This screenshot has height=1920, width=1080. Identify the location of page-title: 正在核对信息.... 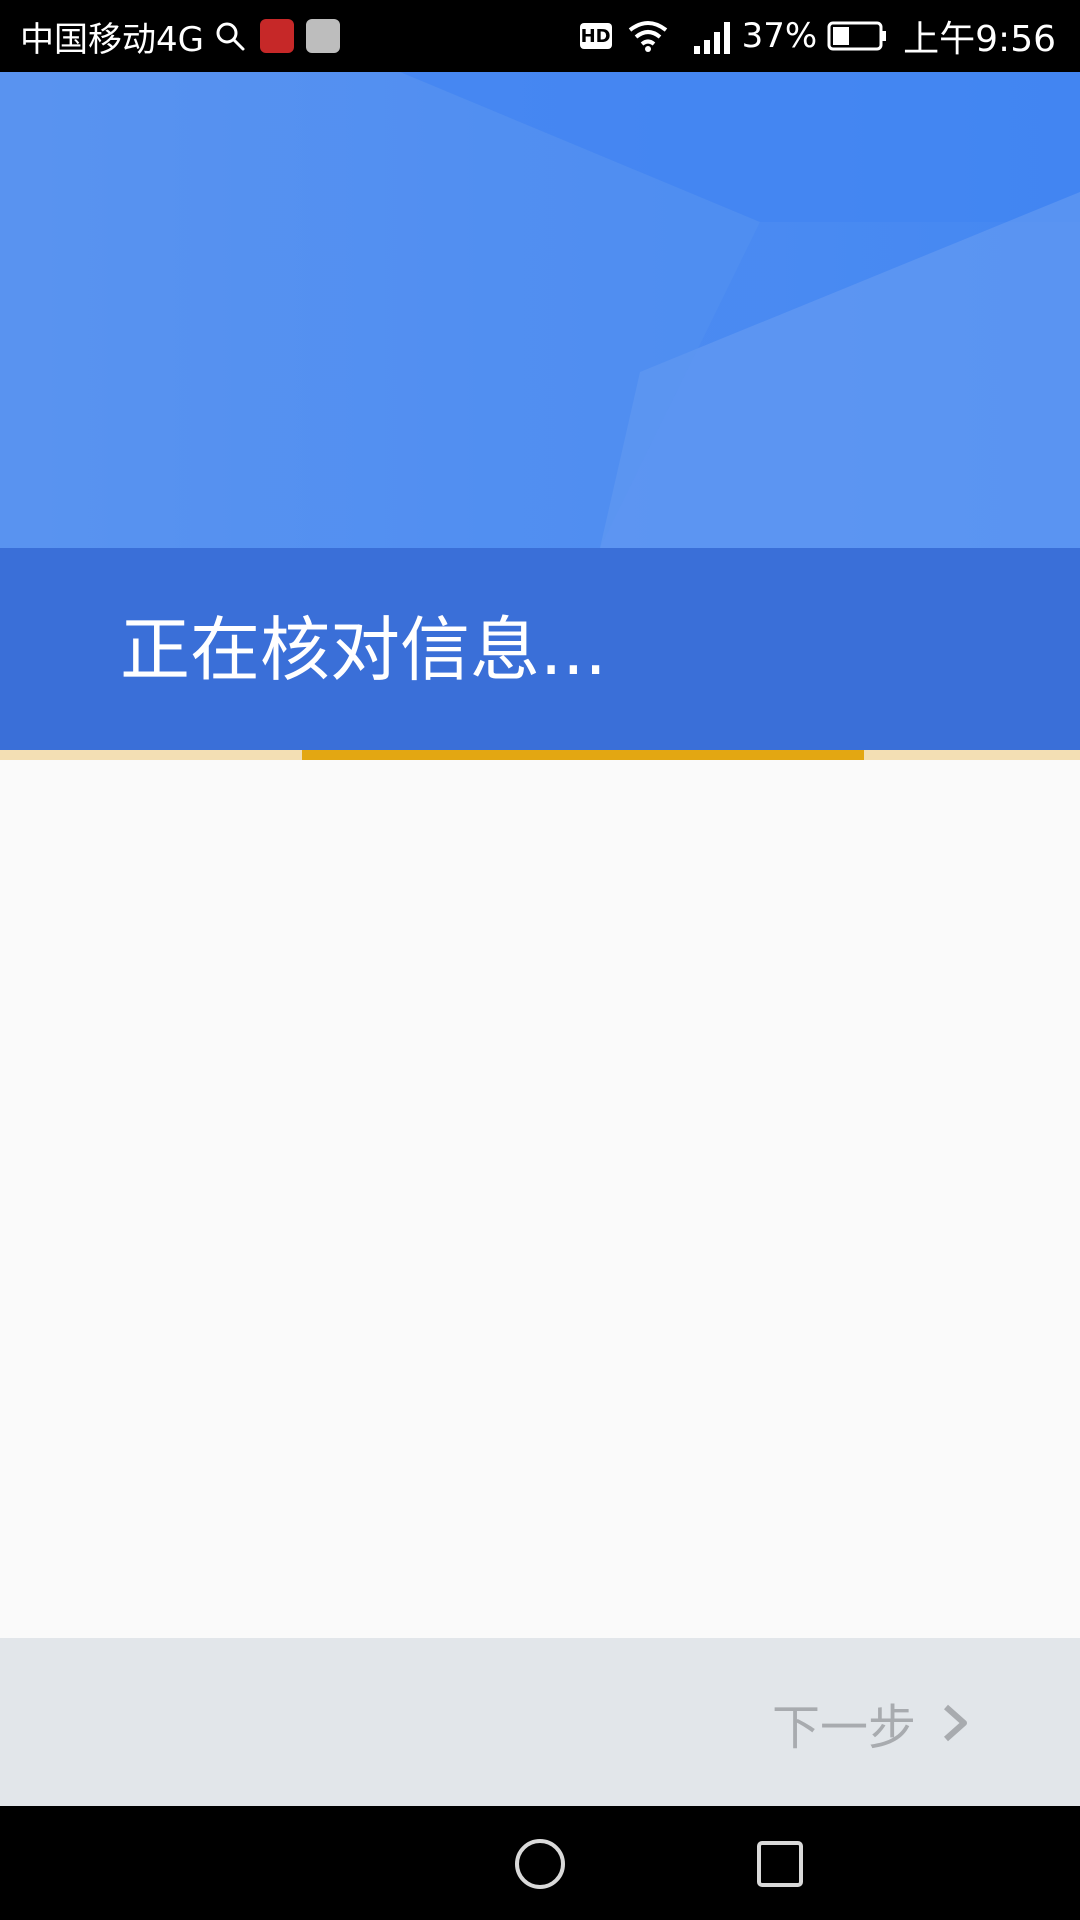
(363, 650).